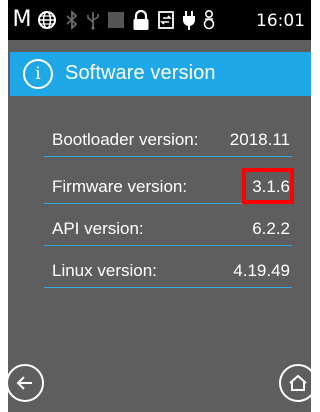 Image resolution: width=320 pixels, height=412 pixels. Describe the element at coordinates (166, 20) in the screenshot. I see `sync-icon` at that location.